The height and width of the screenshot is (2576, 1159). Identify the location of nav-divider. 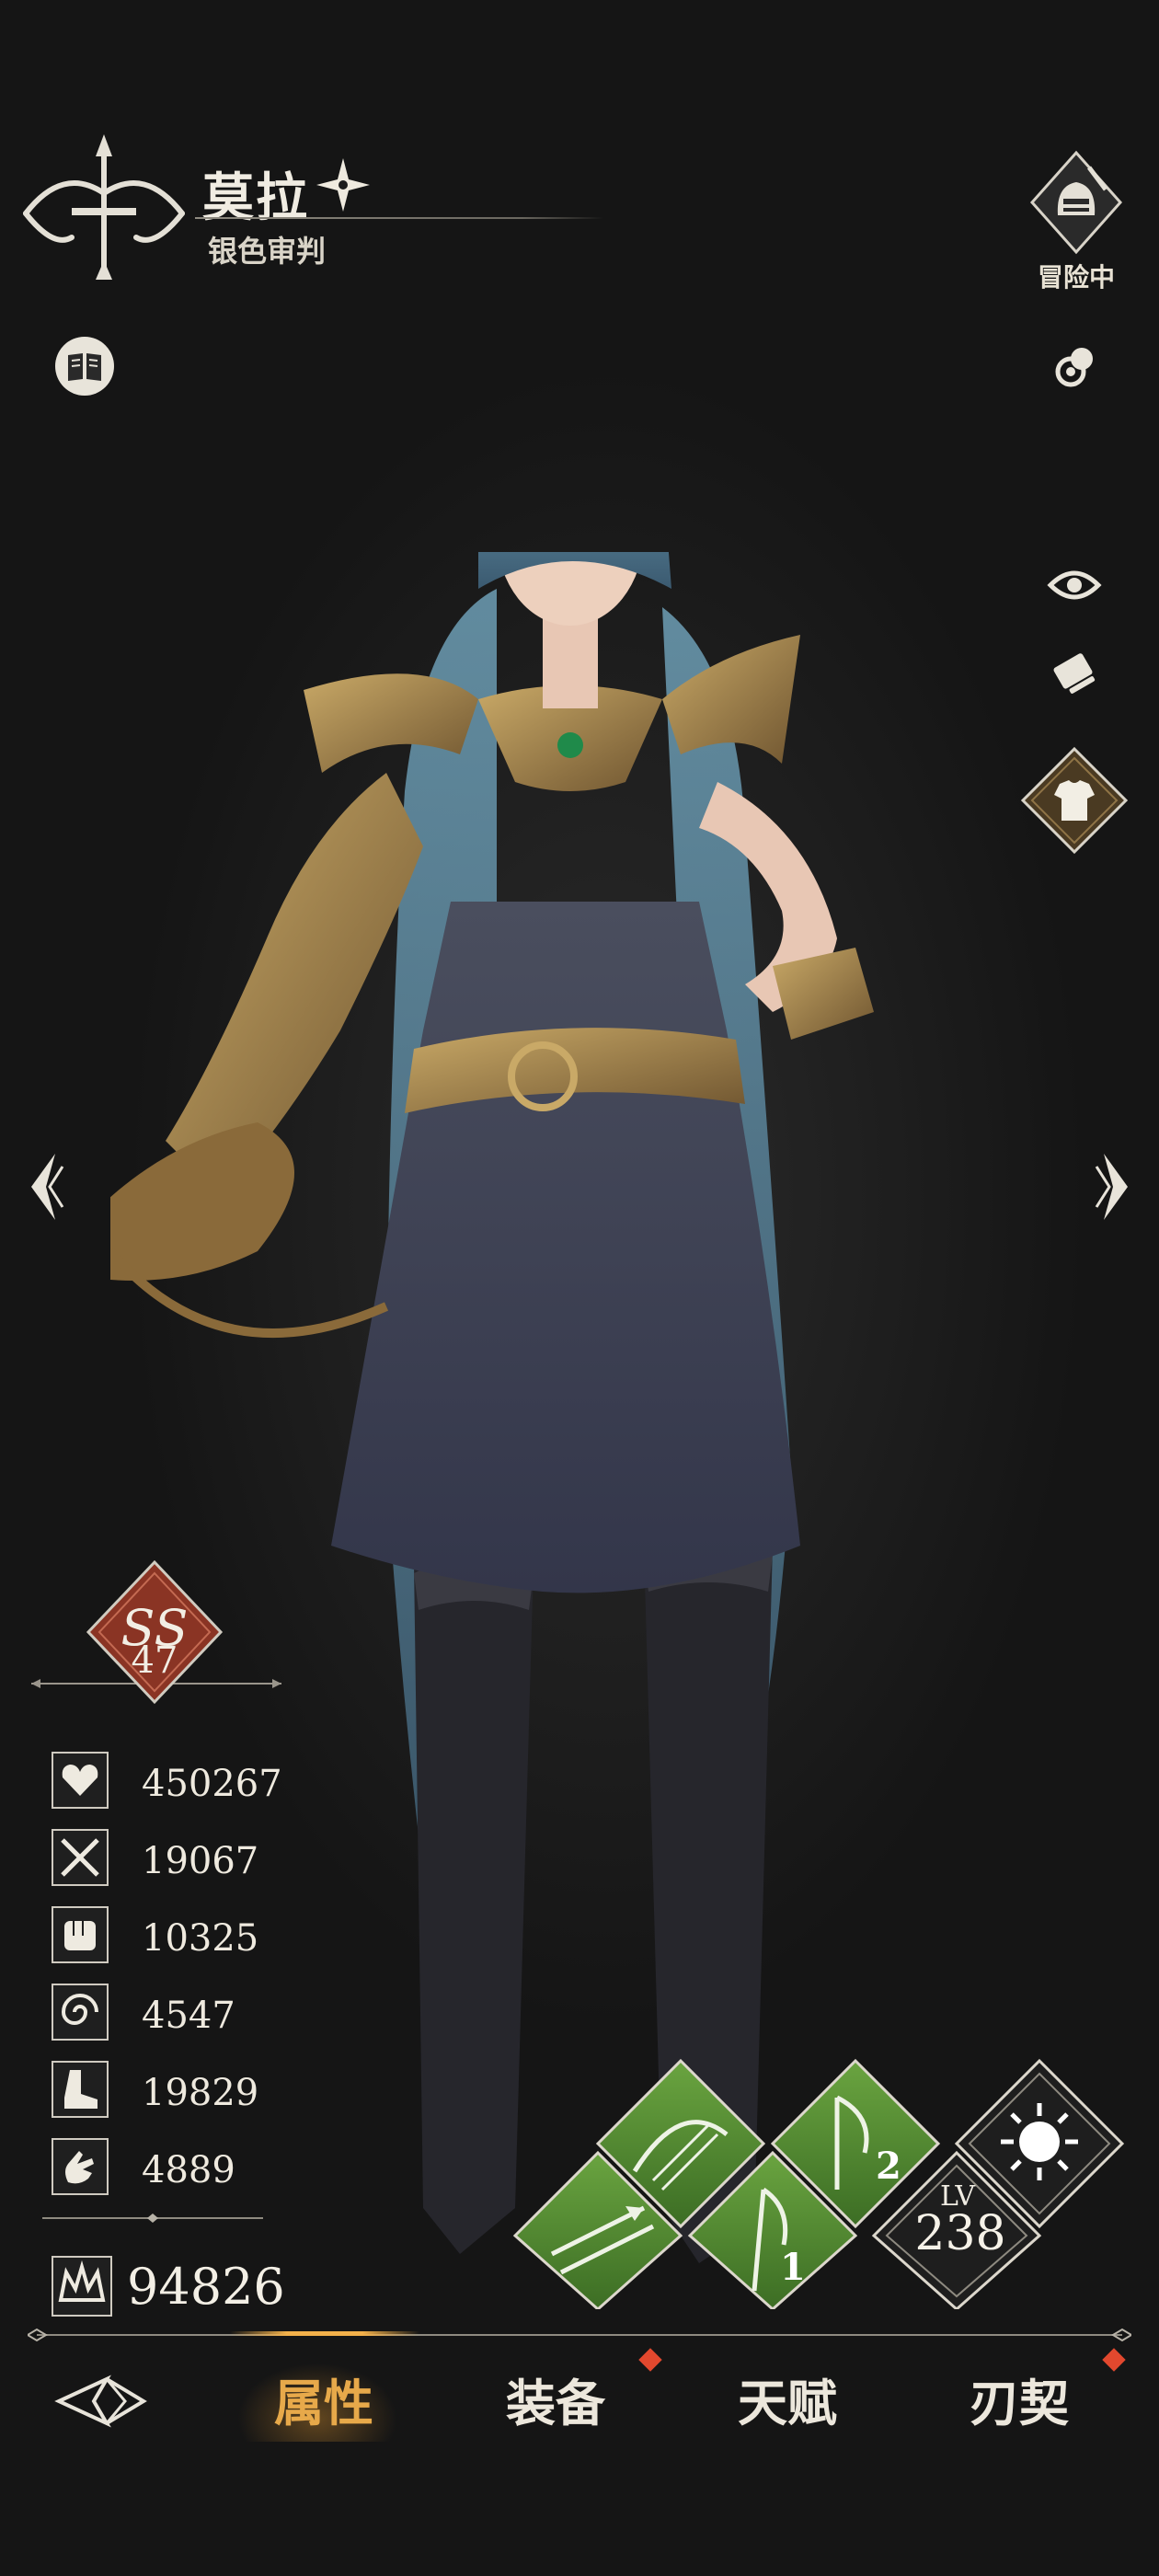
(579, 2335).